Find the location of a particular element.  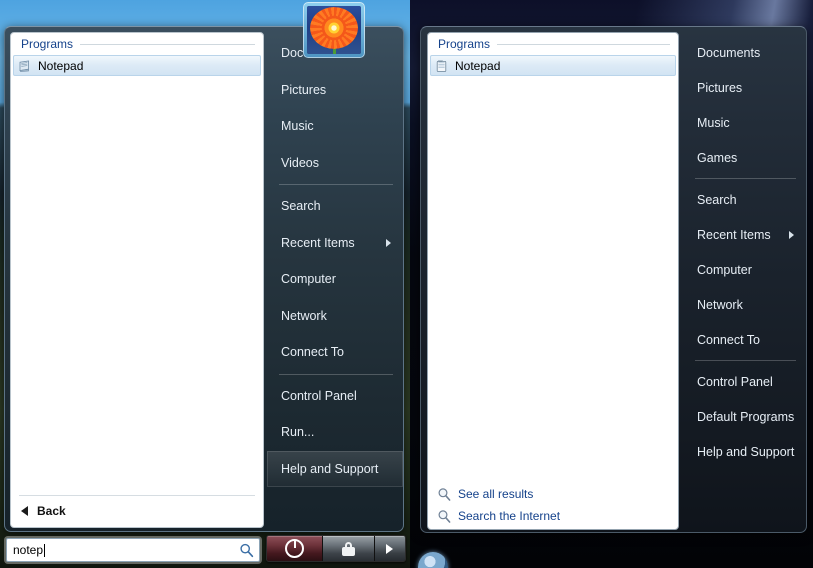

programs-header-left: Programs is located at coordinates (137, 44).